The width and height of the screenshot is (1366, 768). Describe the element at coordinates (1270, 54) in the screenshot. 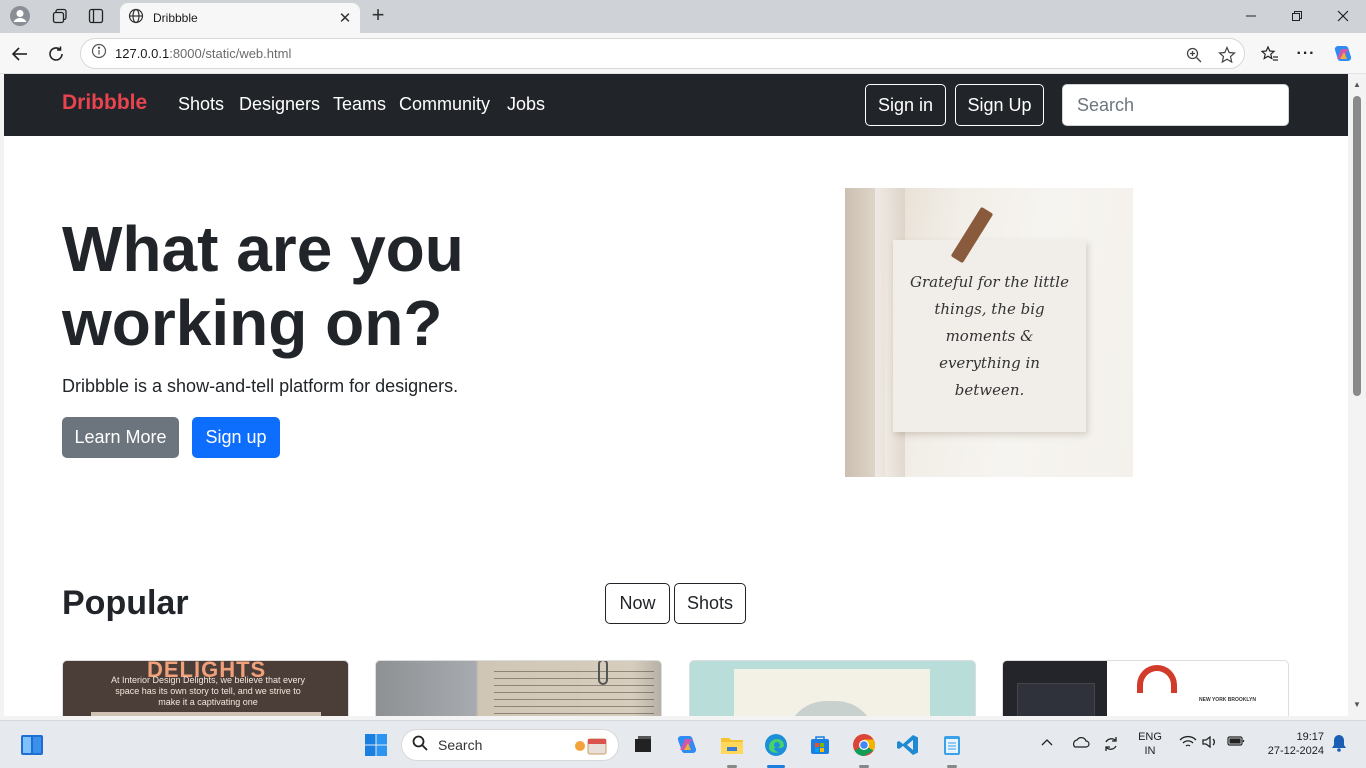

I see `favorites-icon` at that location.